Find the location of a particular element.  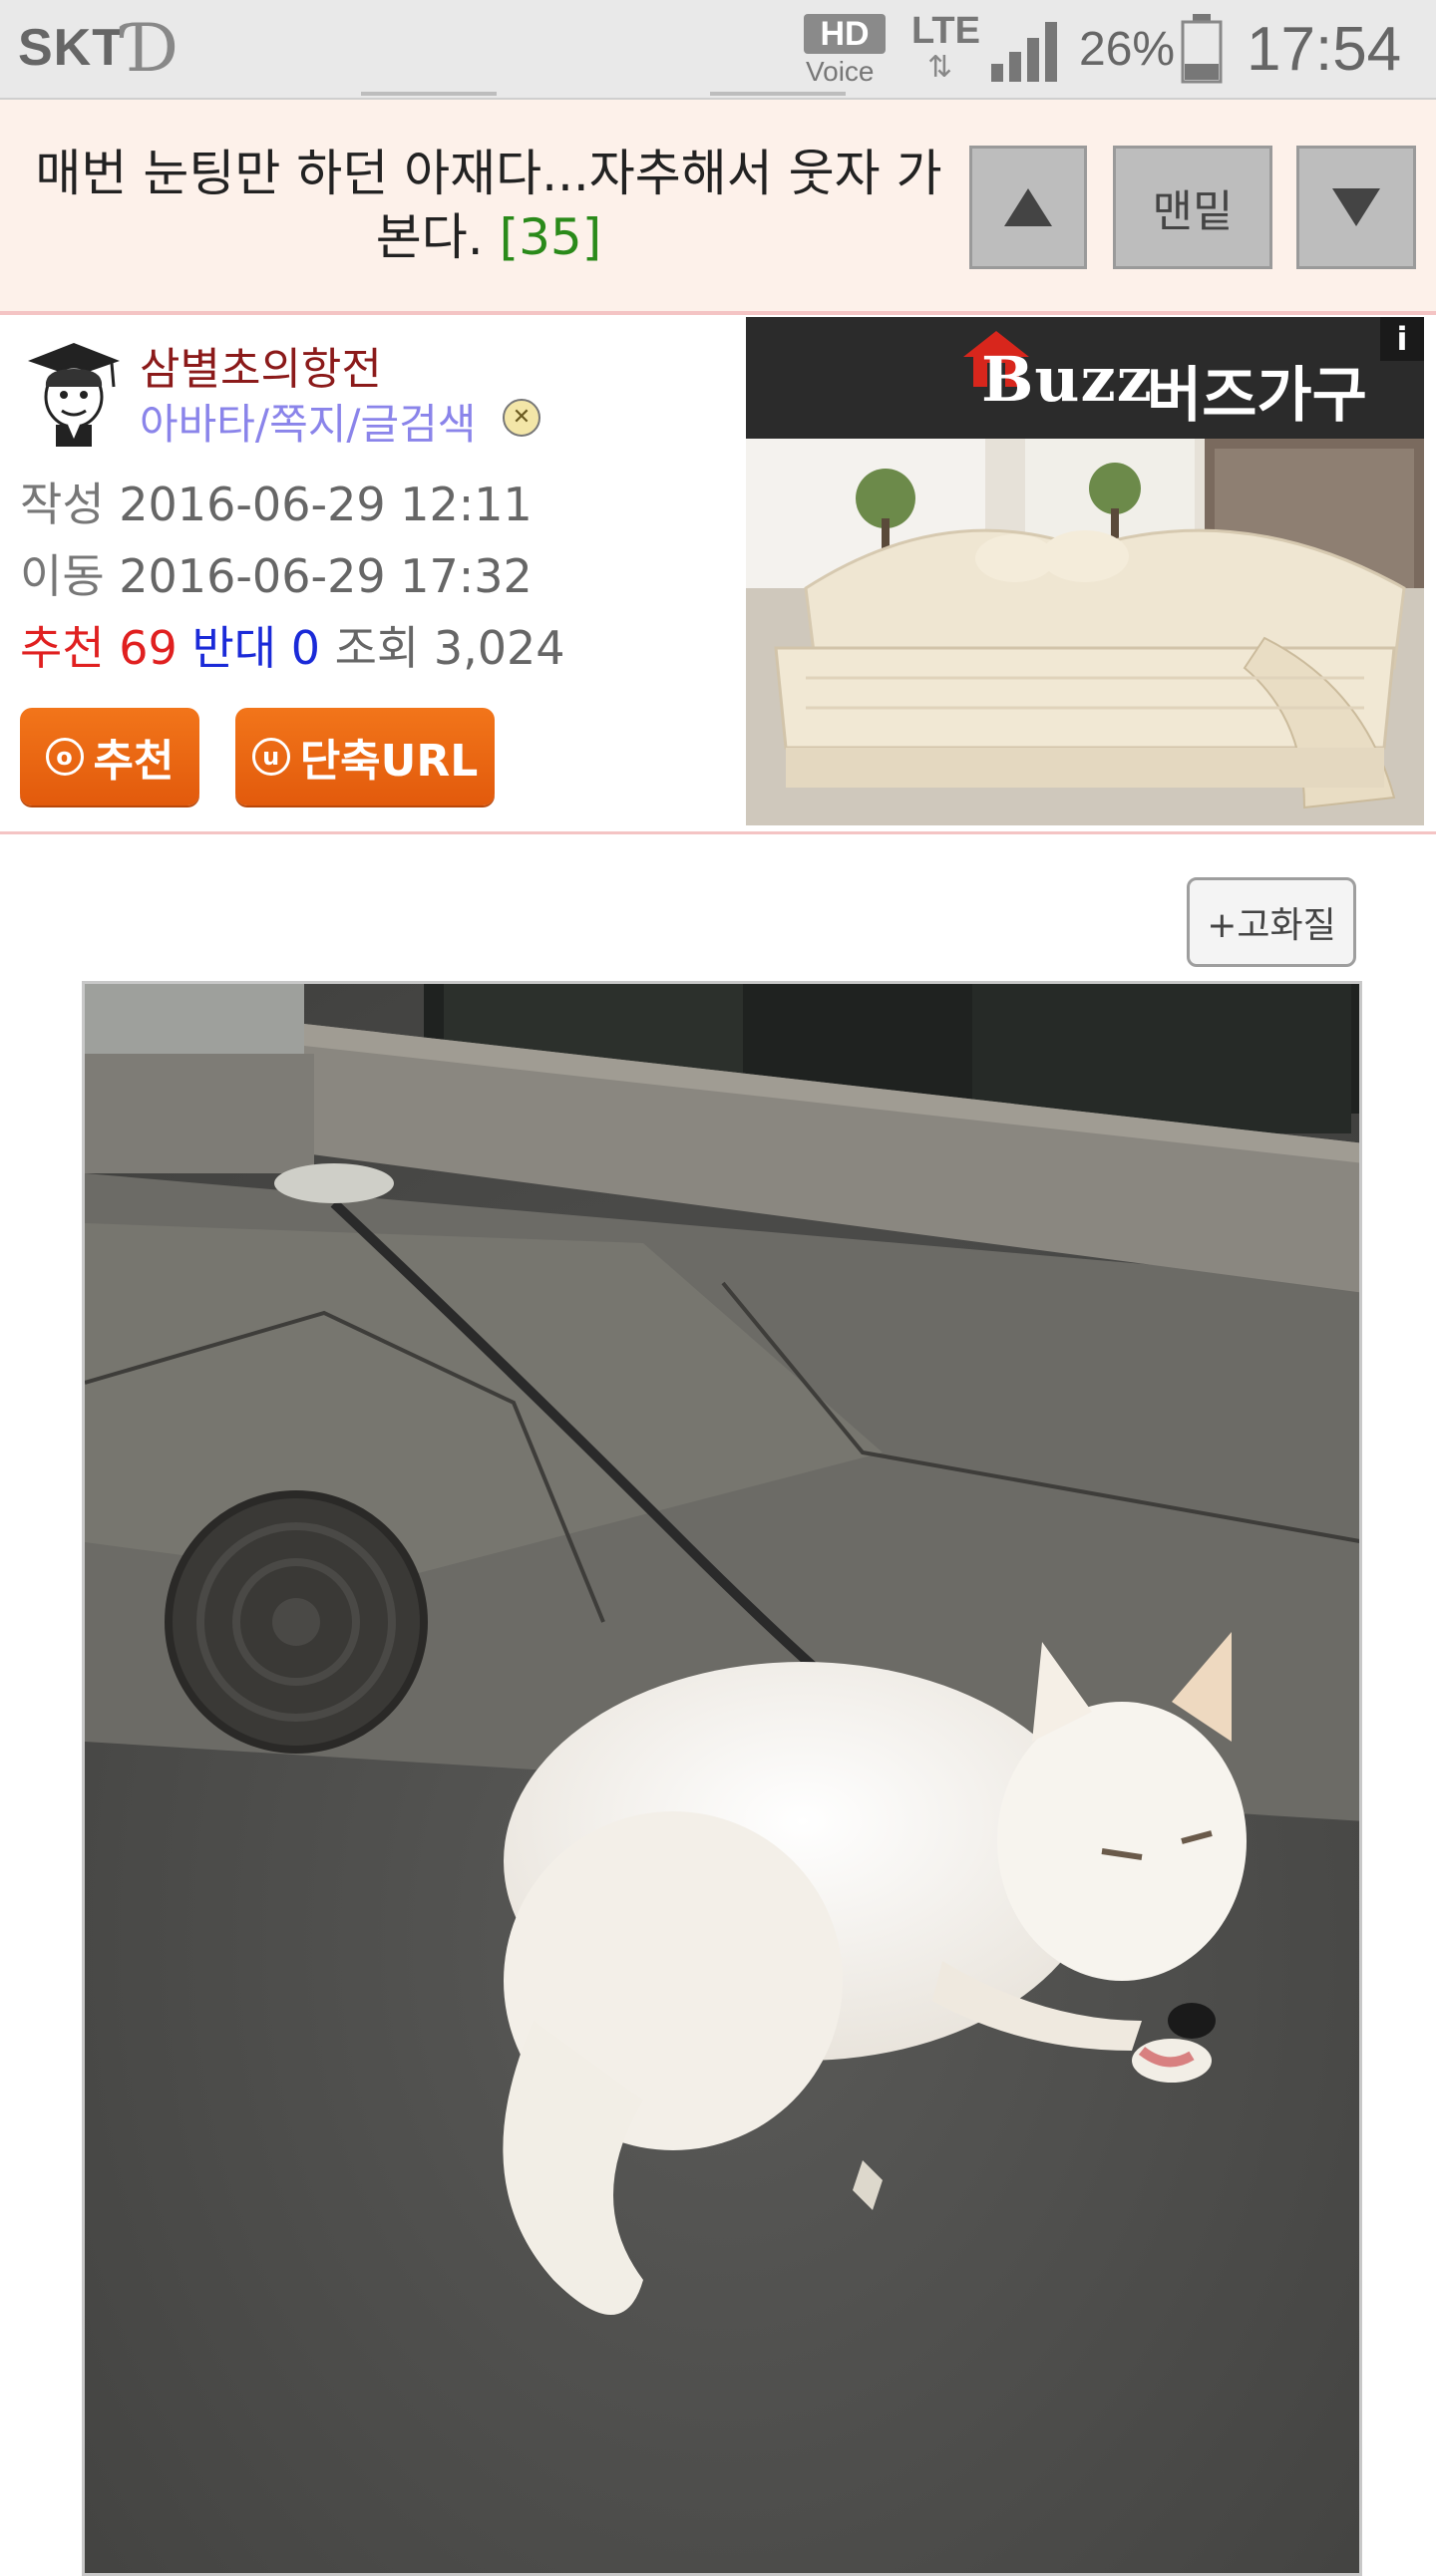

high-quality-button: +고화질 is located at coordinates (1271, 922).